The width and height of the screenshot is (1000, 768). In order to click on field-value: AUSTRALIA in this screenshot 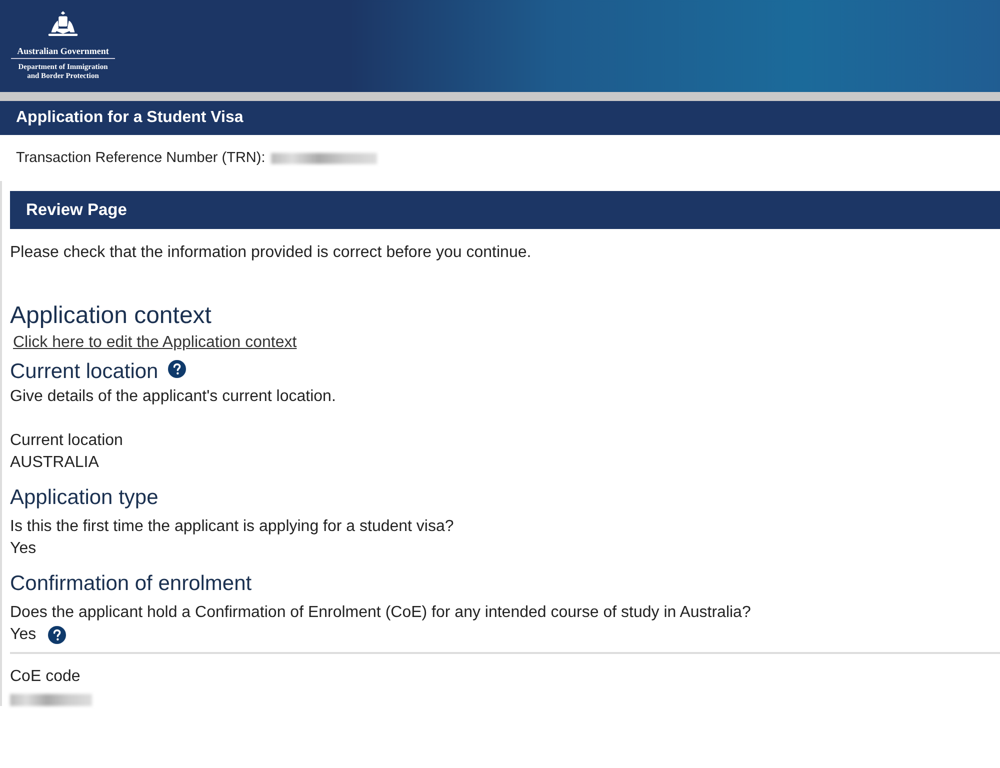, I will do `click(54, 463)`.